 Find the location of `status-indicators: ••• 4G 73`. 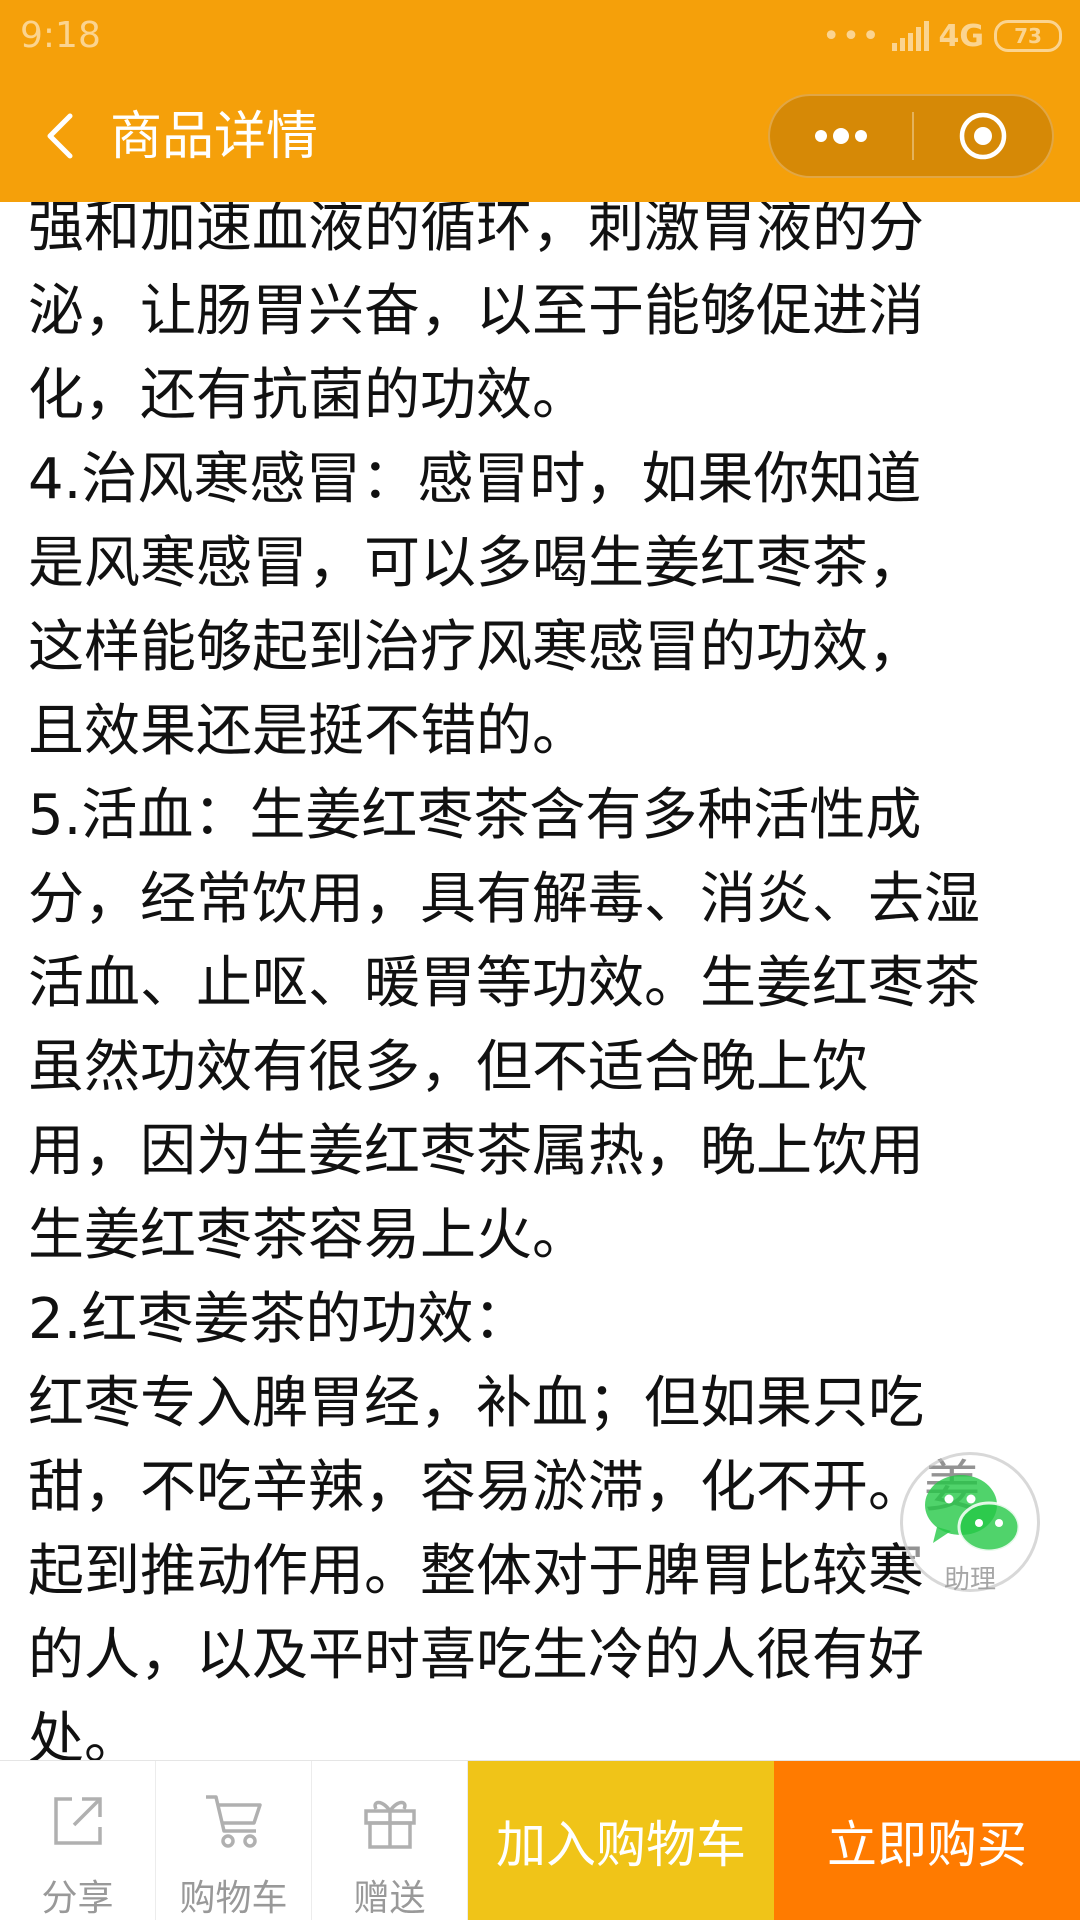

status-indicators: ••• 4G 73 is located at coordinates (942, 36).